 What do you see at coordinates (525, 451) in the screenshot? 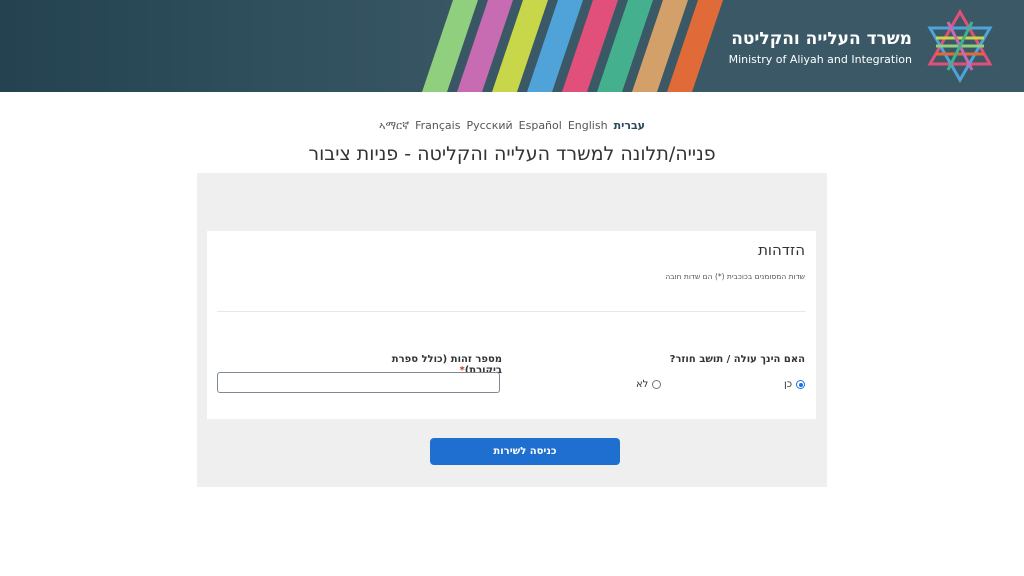
I see `enter-service-button: כניסה לשירות` at bounding box center [525, 451].